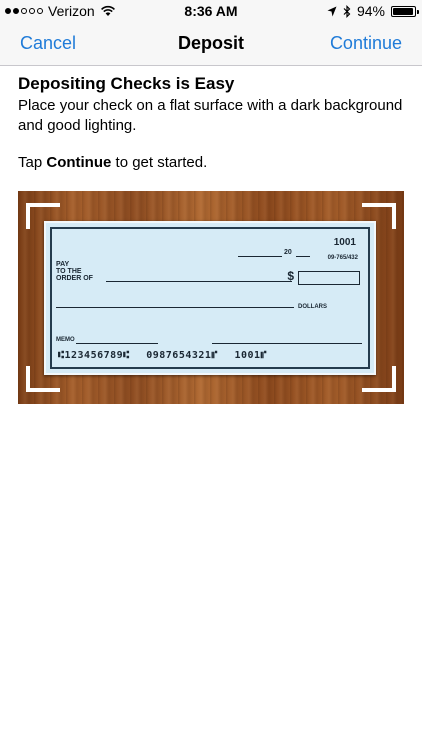 This screenshot has height=750, width=422. I want to click on payee-line, so click(199, 281).